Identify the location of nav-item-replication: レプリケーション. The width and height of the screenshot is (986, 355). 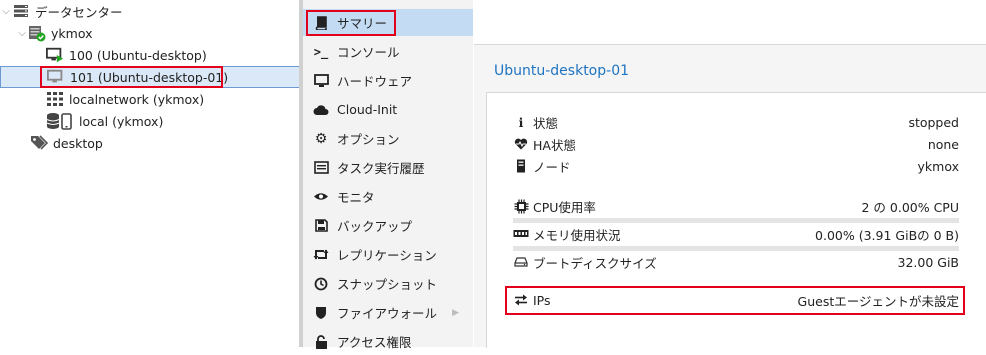
(388, 254).